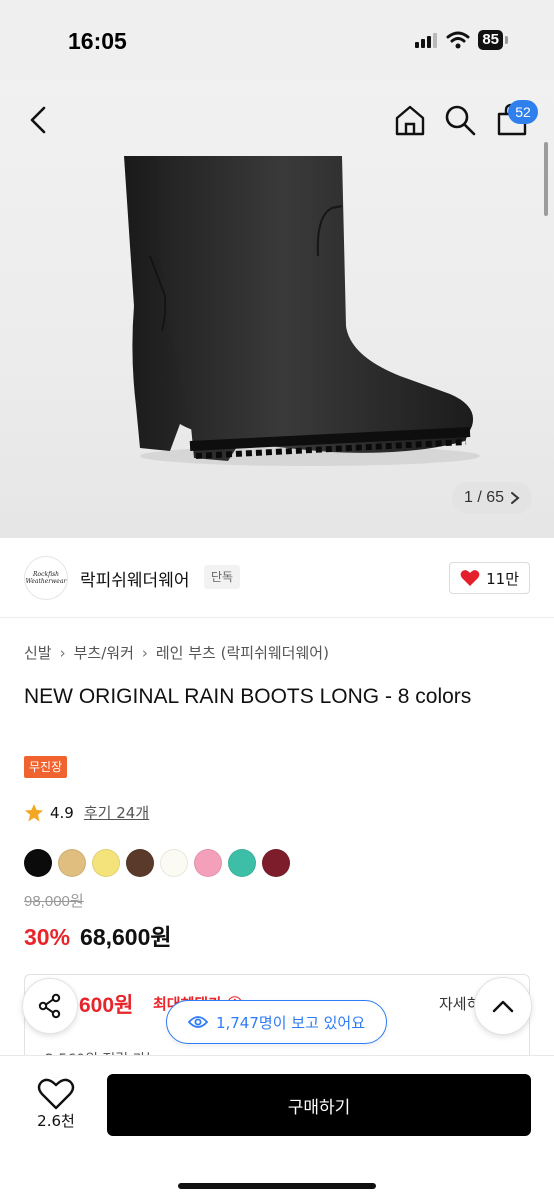 The image size is (554, 1200). Describe the element at coordinates (62, 812) in the screenshot. I see `rating-value: 4.9` at that location.